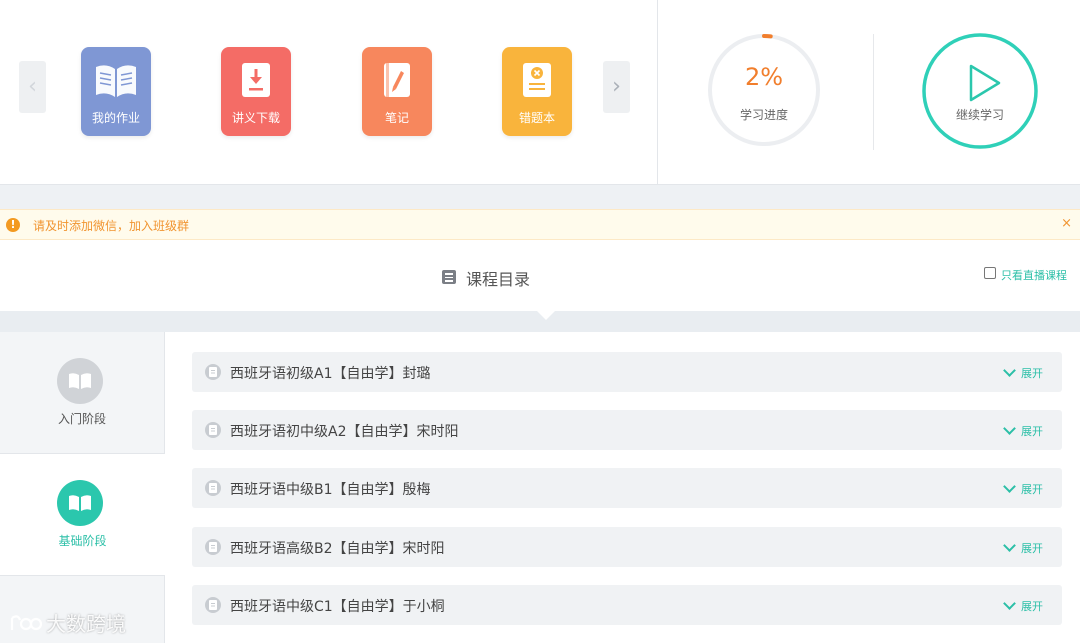 This screenshot has width=1080, height=643. Describe the element at coordinates (627, 488) in the screenshot. I see `course-row: 西班牙语中级B1【自由学】殷梅 展开` at that location.